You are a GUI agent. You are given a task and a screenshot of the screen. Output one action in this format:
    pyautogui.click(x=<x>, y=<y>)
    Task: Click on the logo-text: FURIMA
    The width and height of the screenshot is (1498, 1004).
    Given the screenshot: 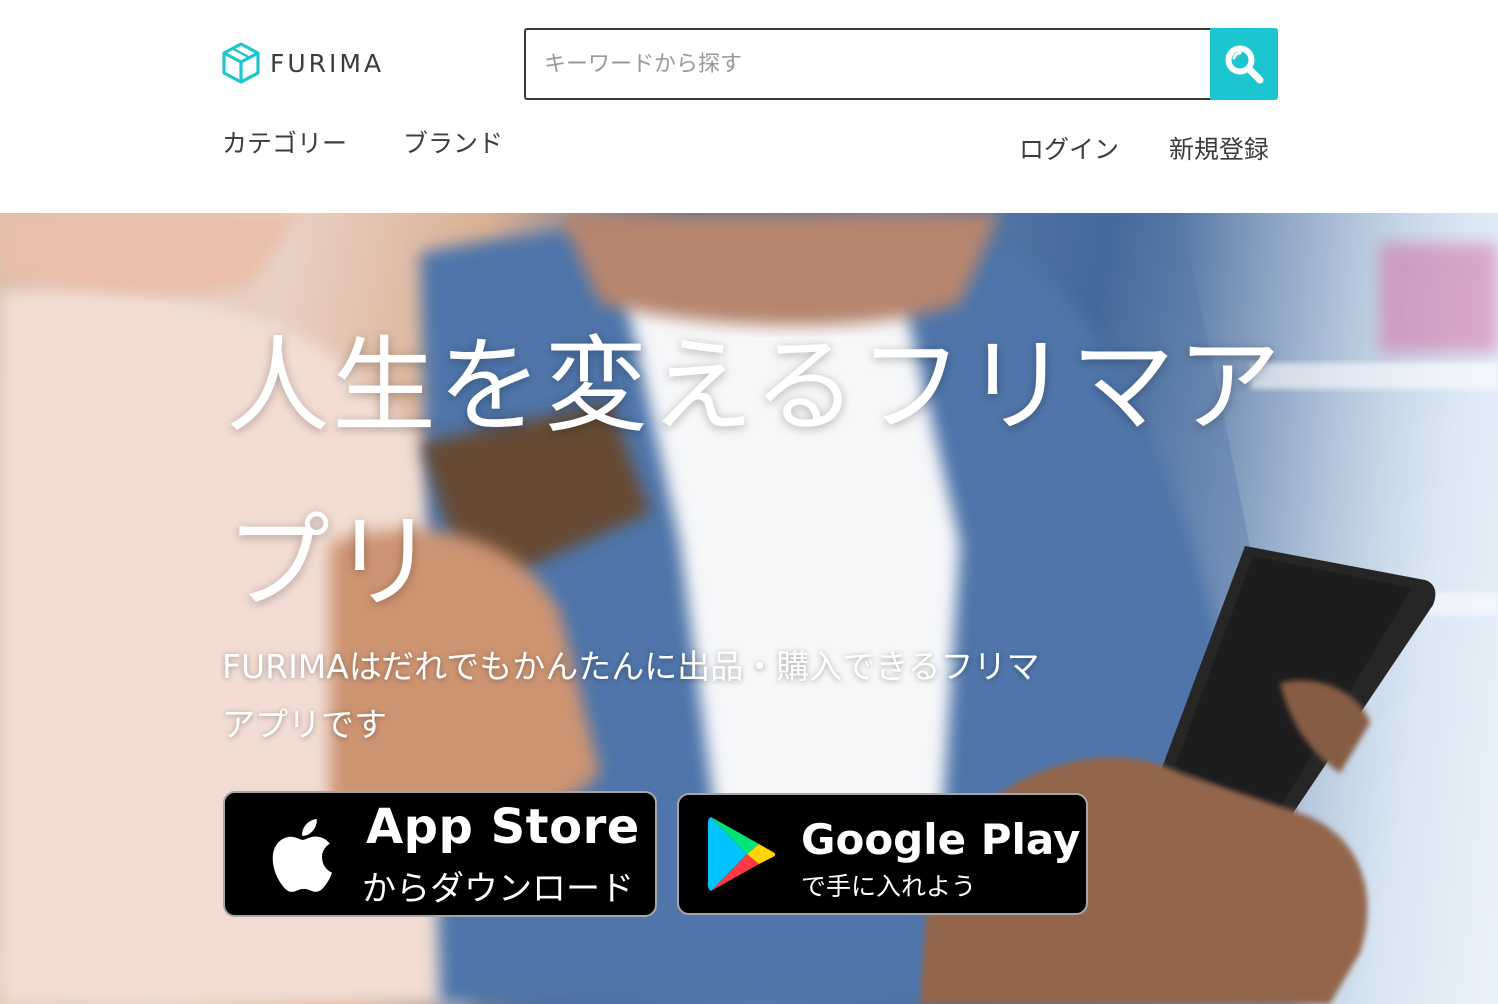 What is the action you would take?
    pyautogui.click(x=327, y=63)
    